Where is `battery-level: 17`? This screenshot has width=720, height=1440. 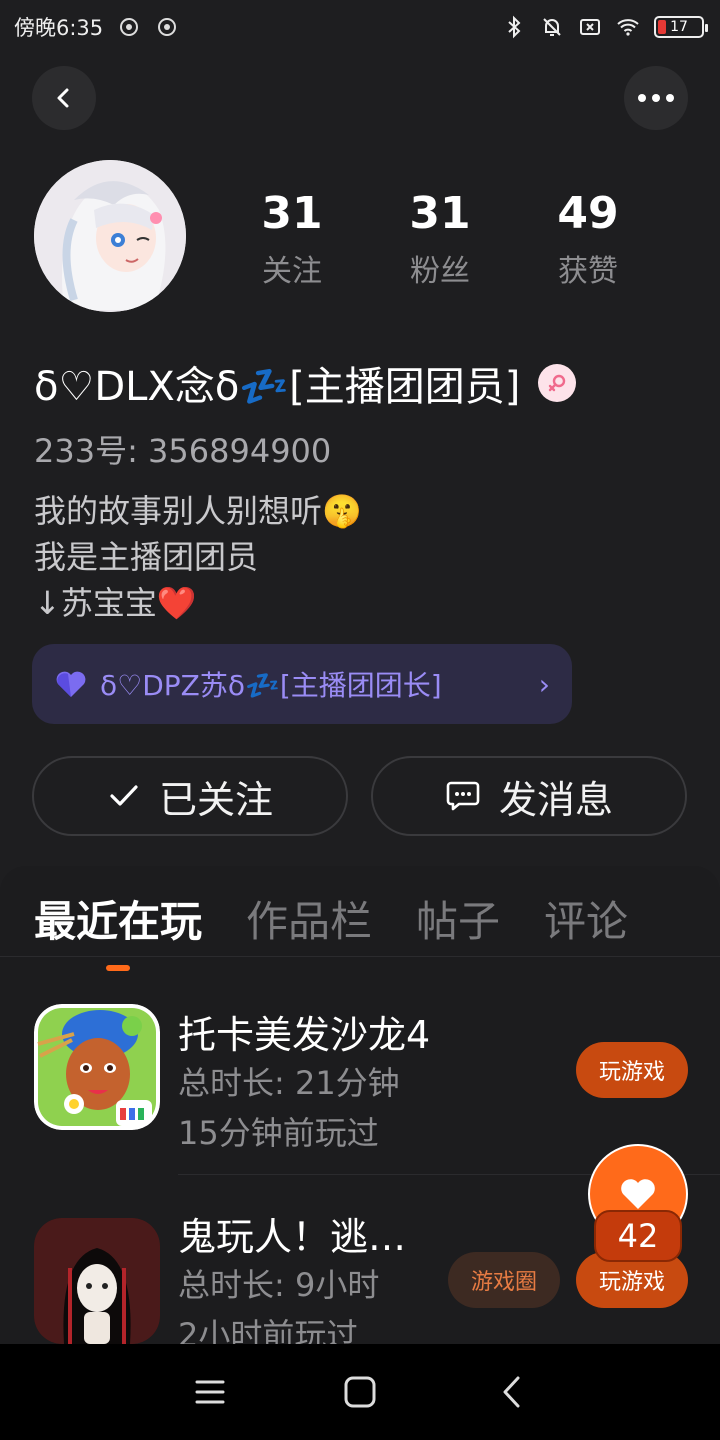 battery-level: 17 is located at coordinates (679, 27).